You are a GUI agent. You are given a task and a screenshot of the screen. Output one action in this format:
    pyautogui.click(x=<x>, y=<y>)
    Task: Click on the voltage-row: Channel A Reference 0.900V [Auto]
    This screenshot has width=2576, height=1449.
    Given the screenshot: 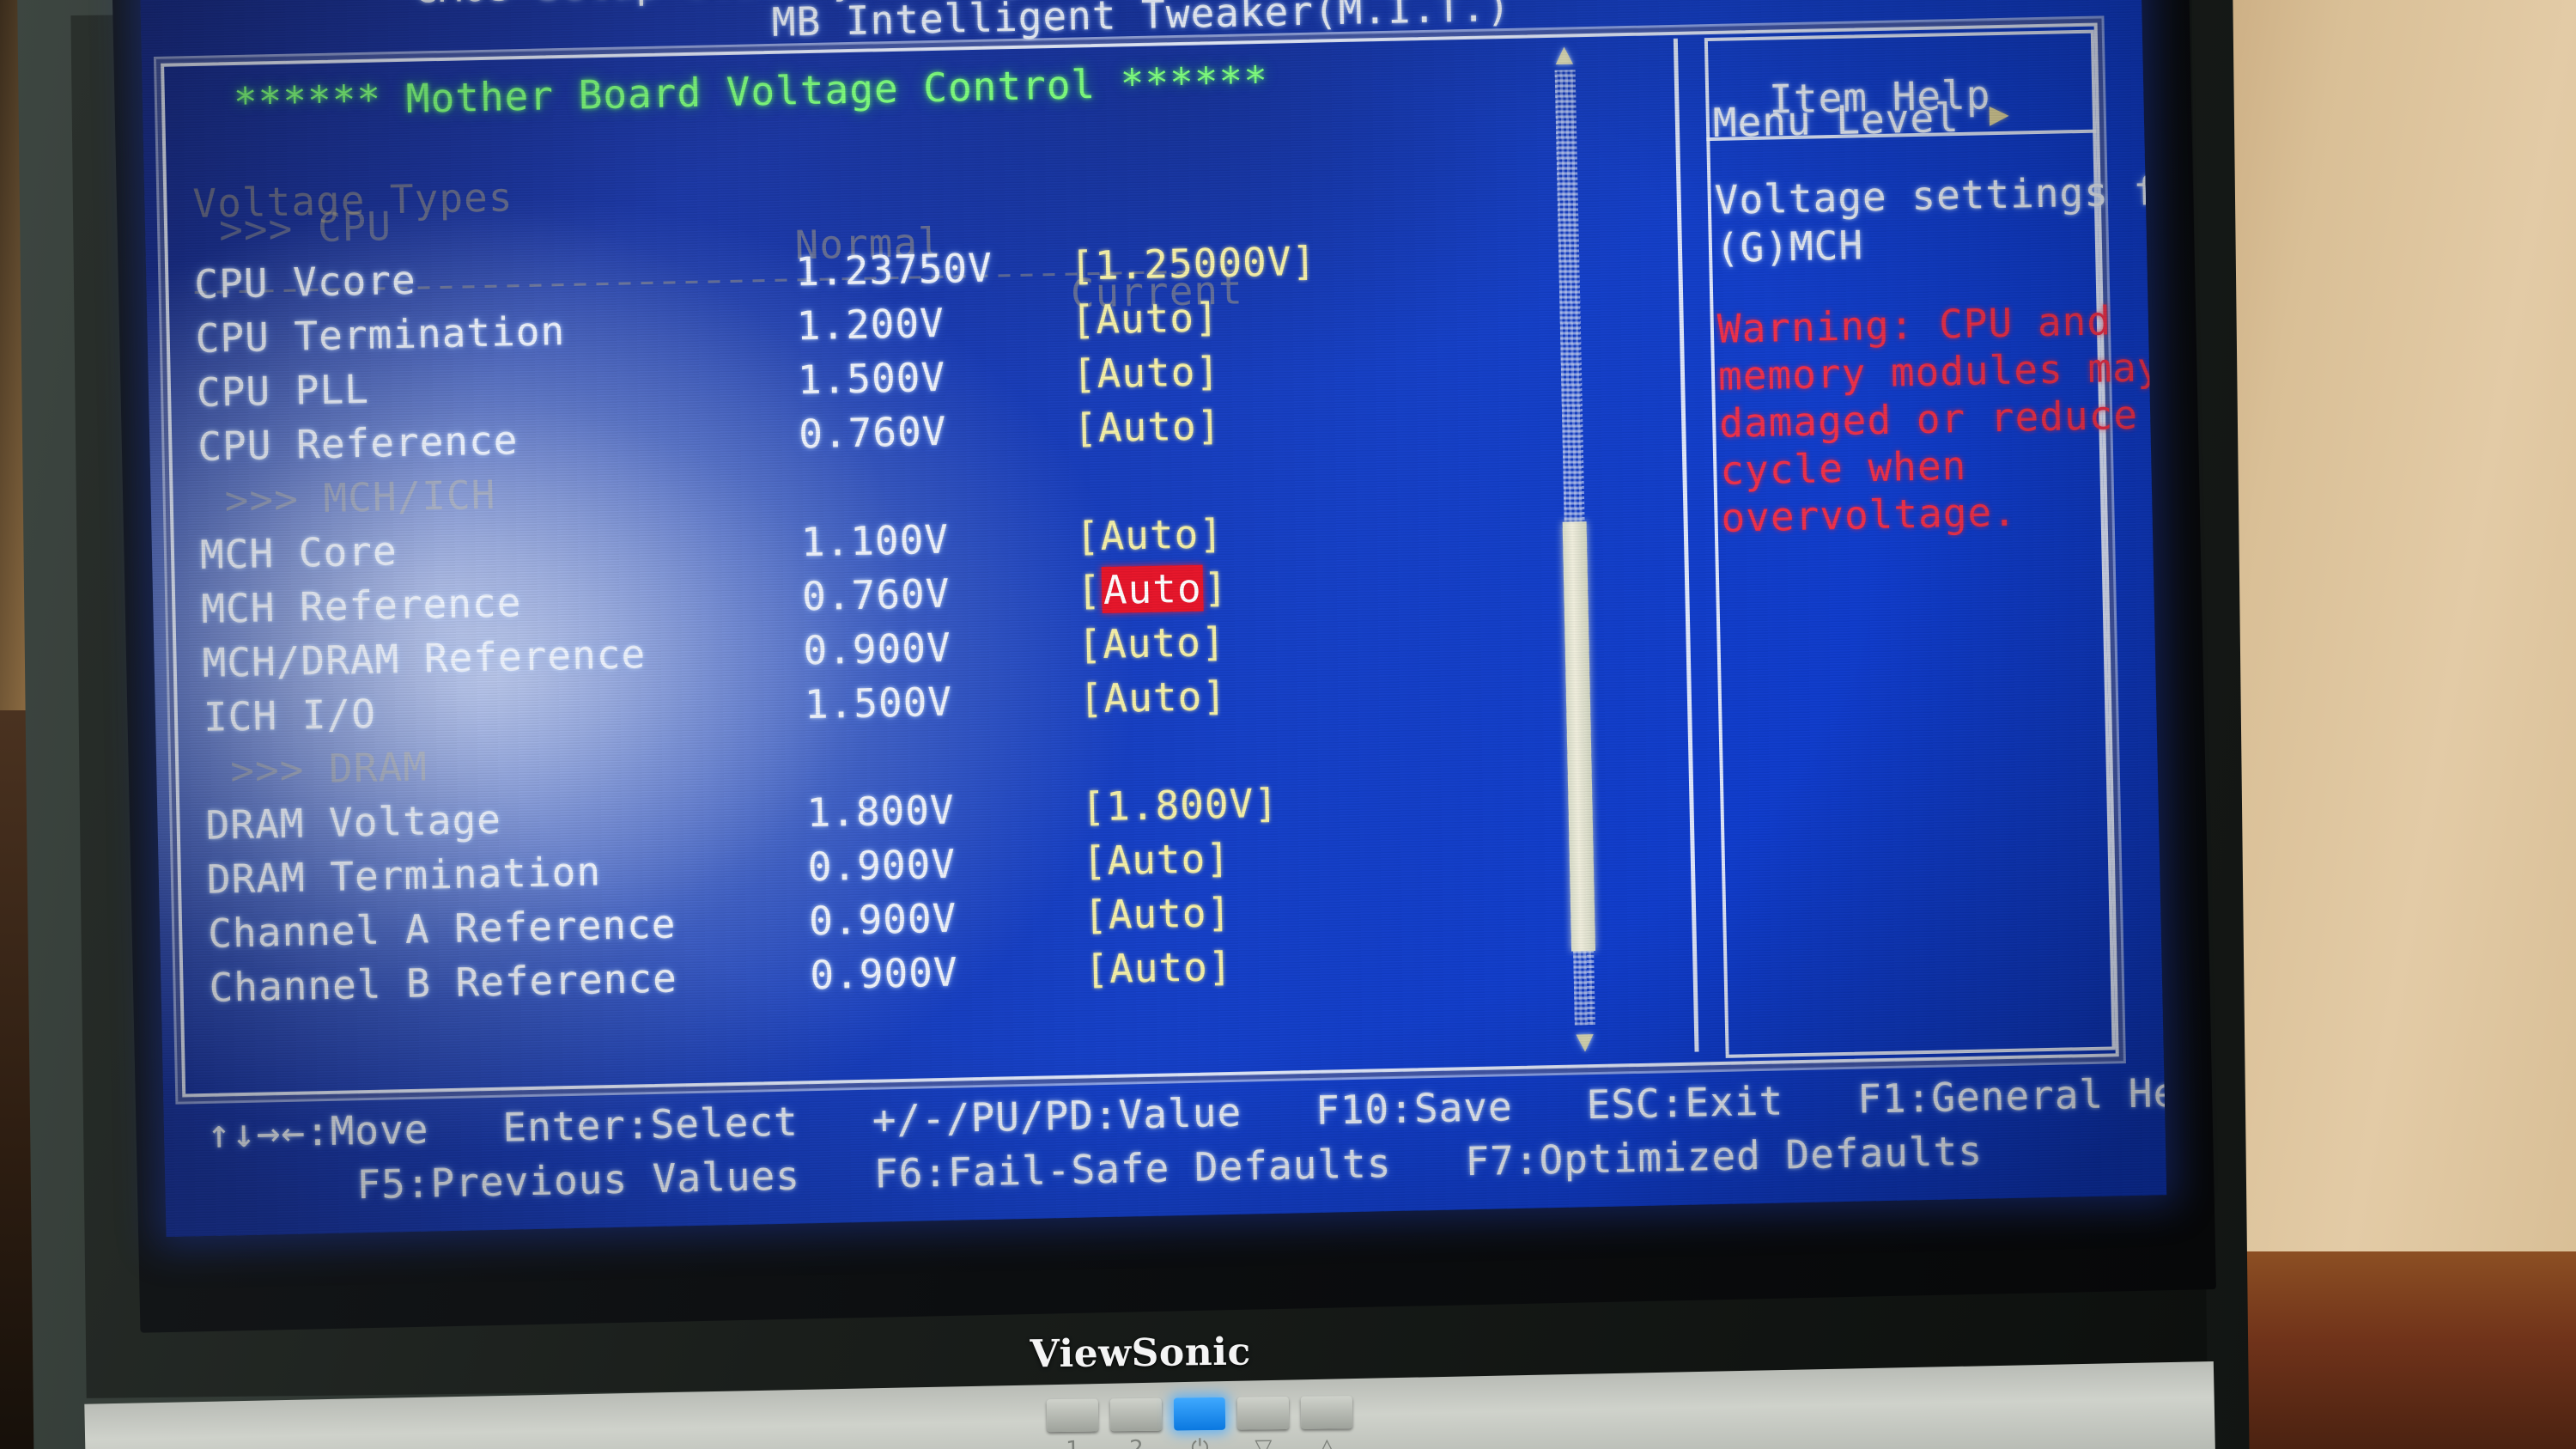 What is the action you would take?
    pyautogui.click(x=720, y=925)
    